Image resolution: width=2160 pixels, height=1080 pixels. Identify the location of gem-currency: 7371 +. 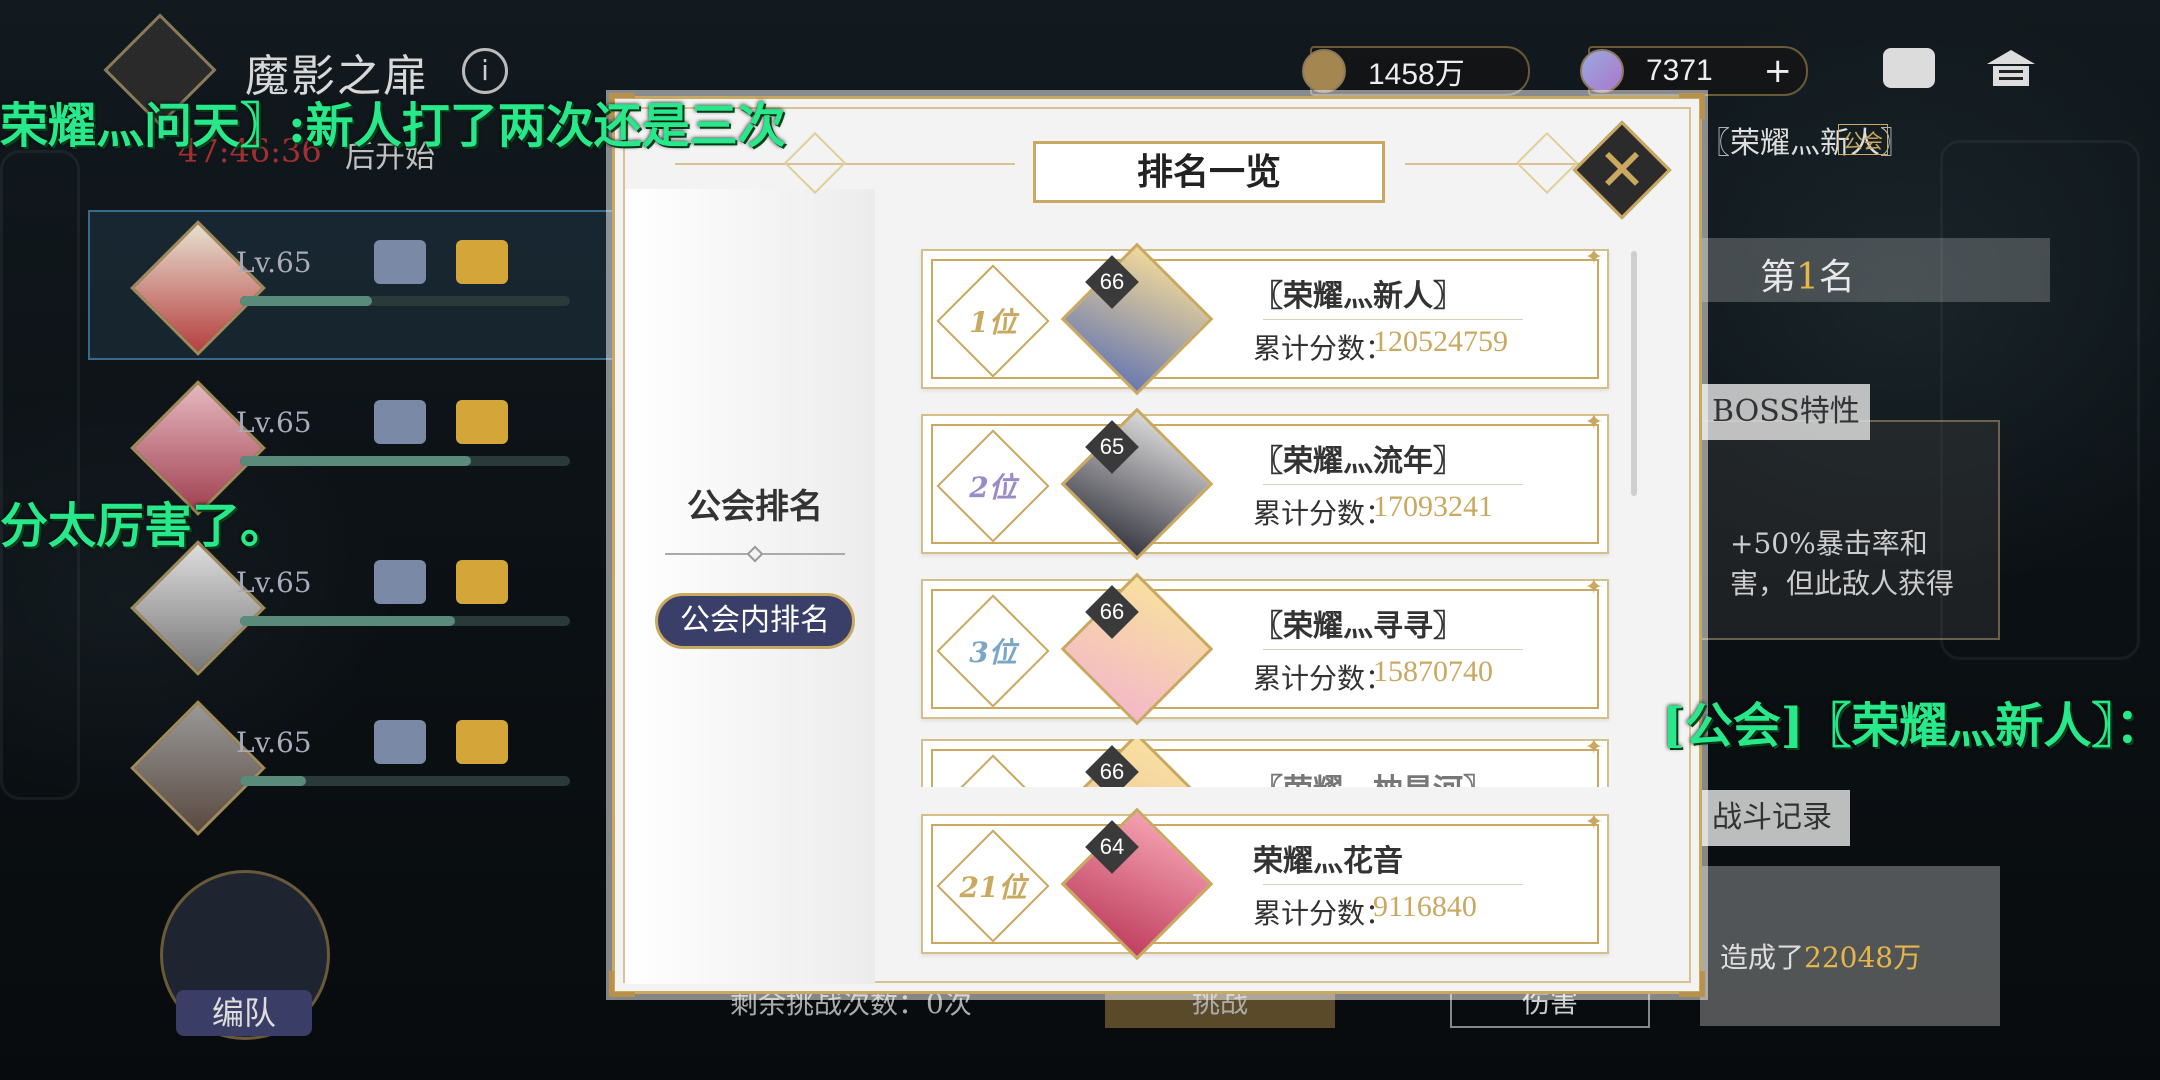
(1694, 71).